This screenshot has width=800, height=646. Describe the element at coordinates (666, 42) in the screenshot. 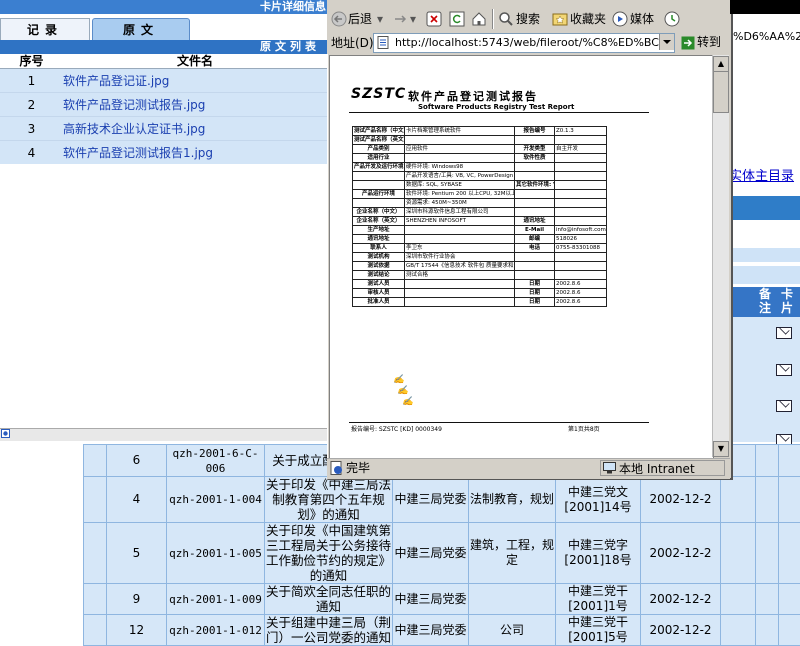

I see `address-dropdown-icon` at that location.